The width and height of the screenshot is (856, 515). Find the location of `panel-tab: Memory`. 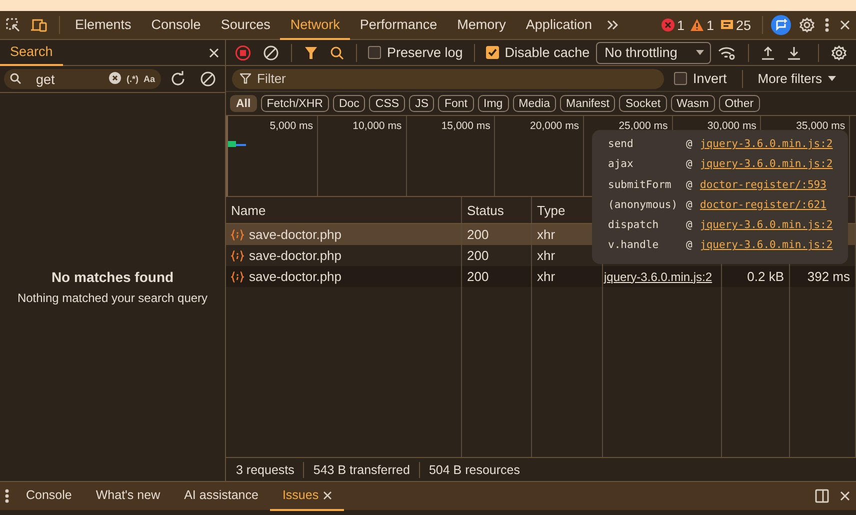

panel-tab: Memory is located at coordinates (481, 25).